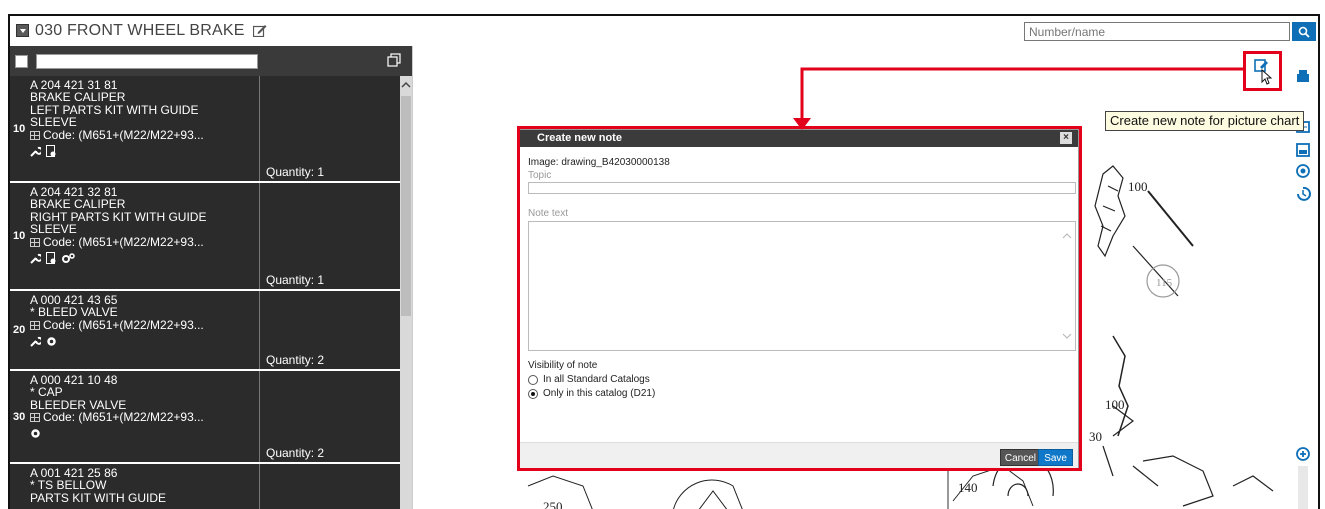  I want to click on search-icon, so click(1304, 32).